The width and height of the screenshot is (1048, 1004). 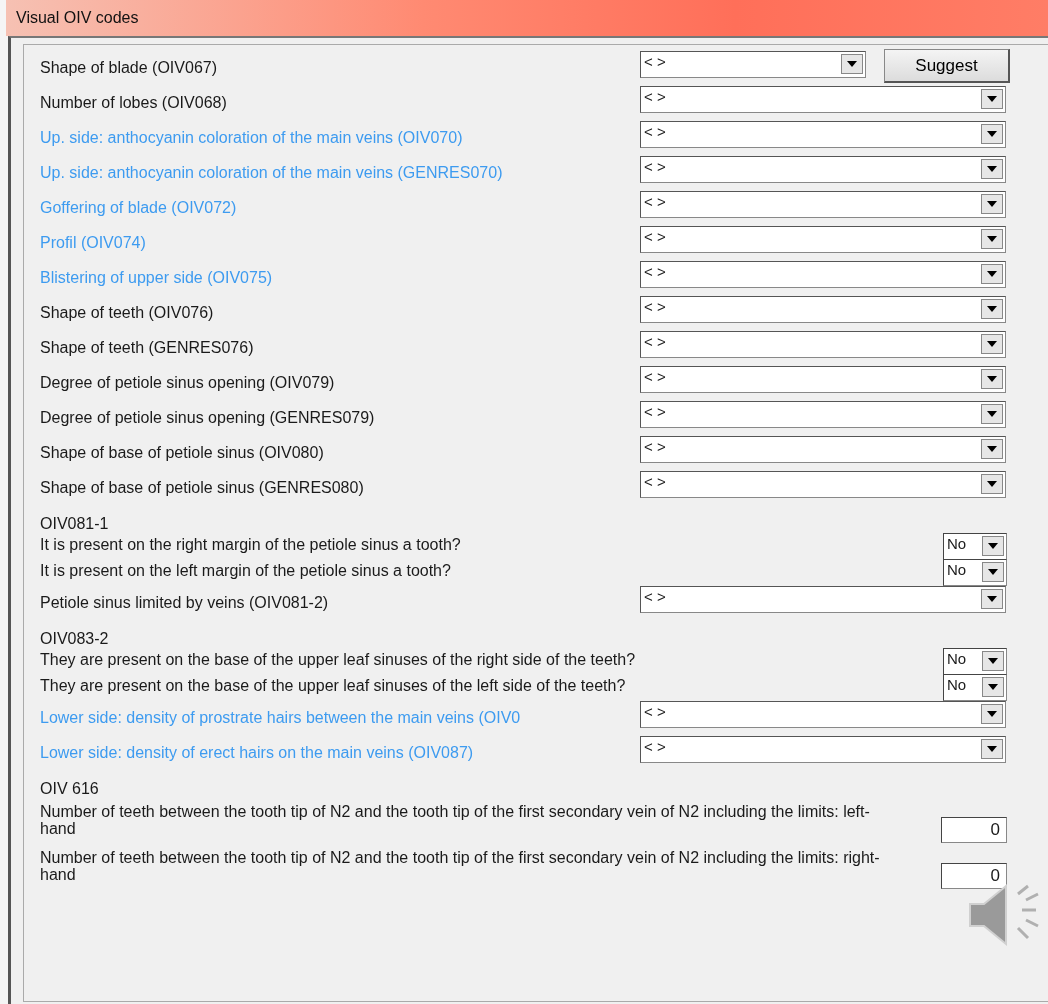 I want to click on field-label: Degree of petiole sinus opening (OIV079), so click(x=188, y=382).